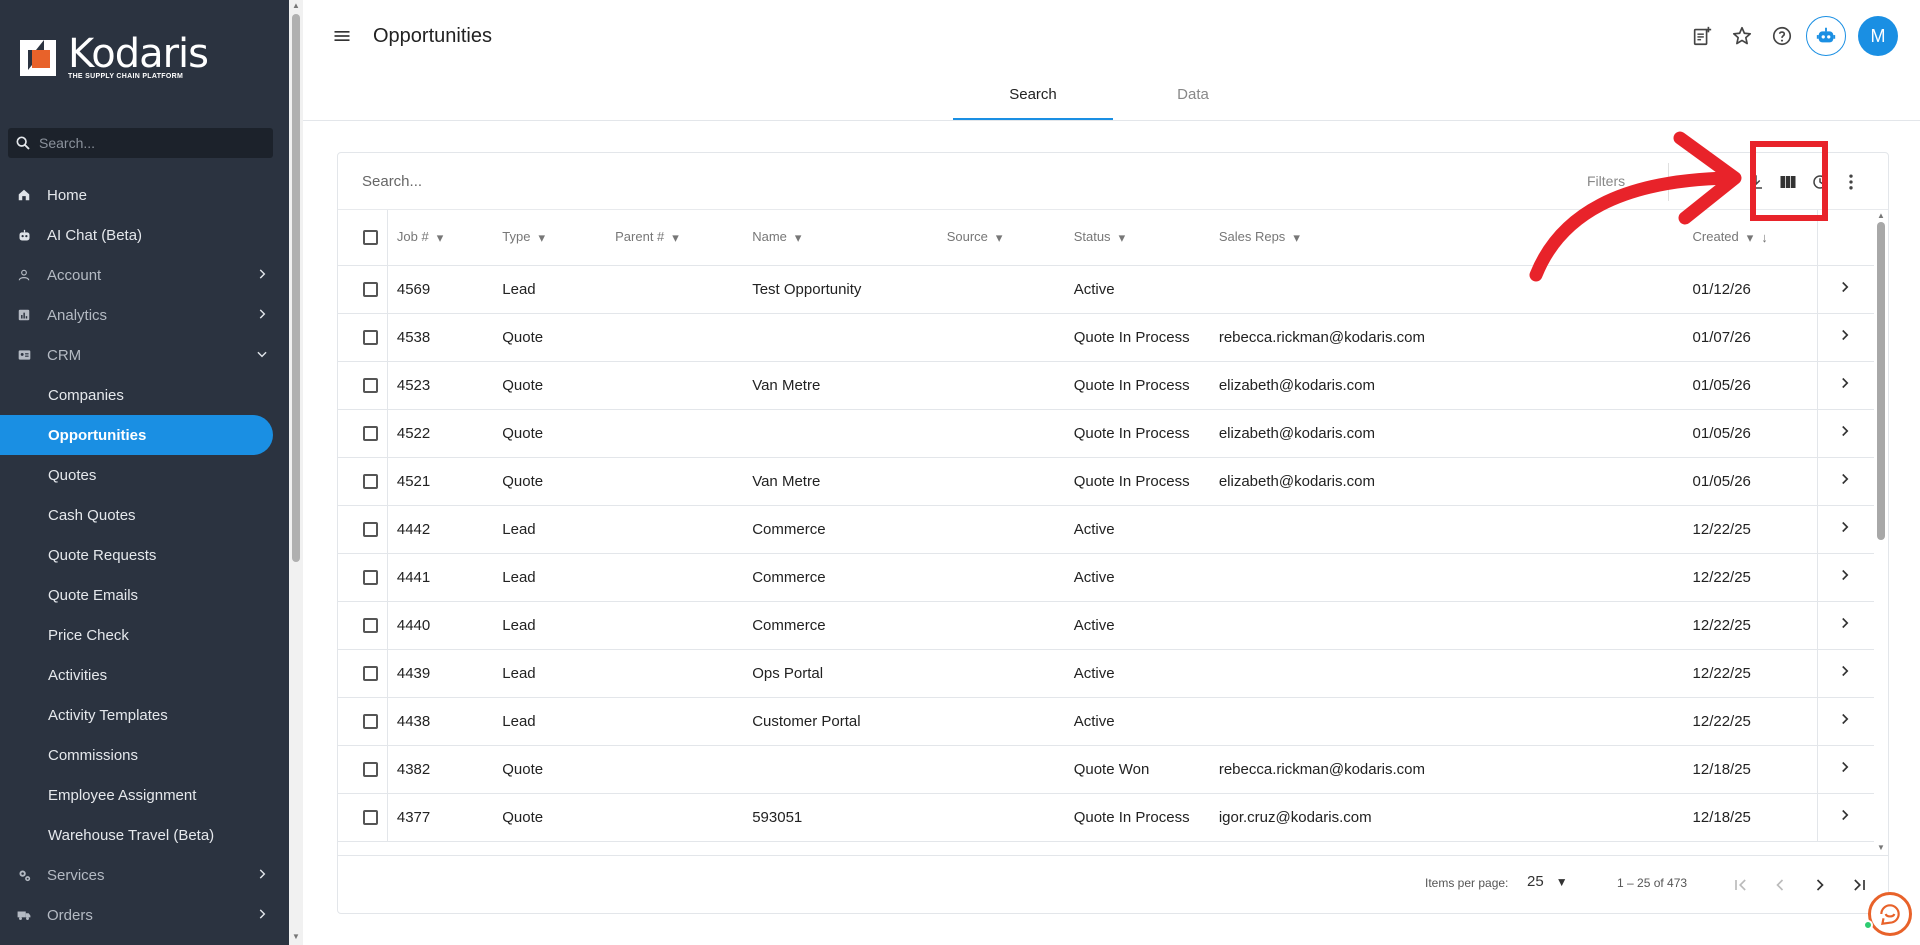 Image resolution: width=1920 pixels, height=945 pixels. What do you see at coordinates (1106, 625) in the screenshot?
I see `table-row: 4440 Lead Commerce Active 12/22/25` at bounding box center [1106, 625].